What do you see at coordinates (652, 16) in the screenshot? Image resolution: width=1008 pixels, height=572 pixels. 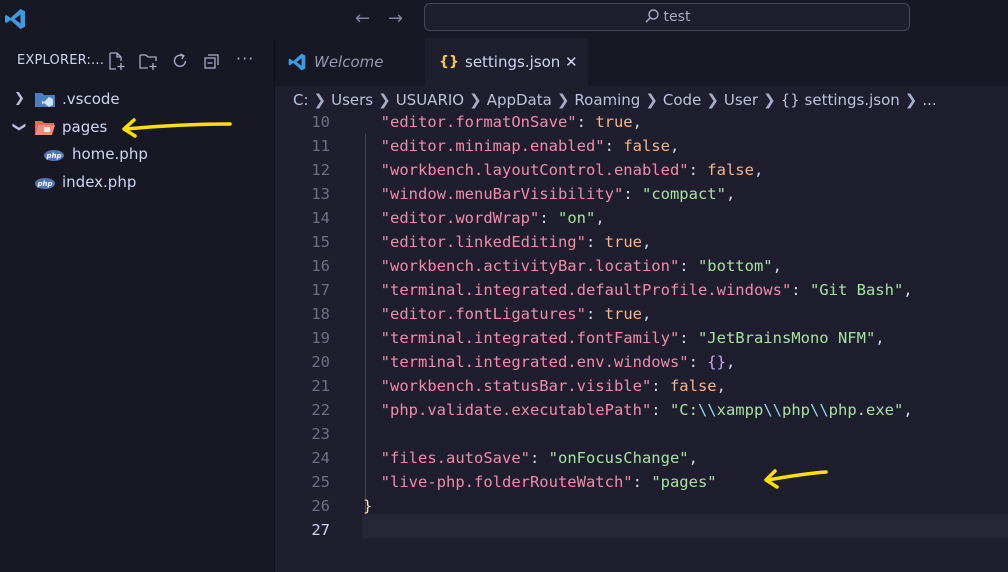 I see `search-icon` at bounding box center [652, 16].